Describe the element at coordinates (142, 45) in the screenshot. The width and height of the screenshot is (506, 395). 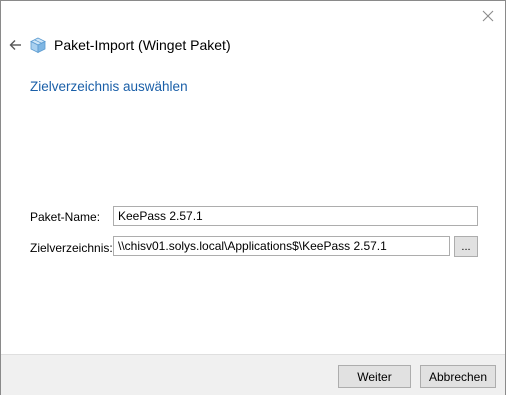
I see `window-title: Paket-Import (Winget Paket)` at that location.